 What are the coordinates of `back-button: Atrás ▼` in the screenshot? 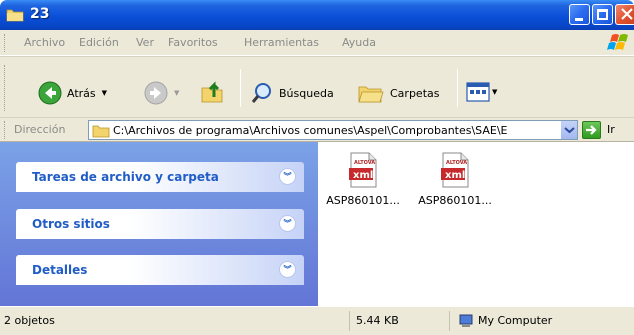 It's located at (72, 93).